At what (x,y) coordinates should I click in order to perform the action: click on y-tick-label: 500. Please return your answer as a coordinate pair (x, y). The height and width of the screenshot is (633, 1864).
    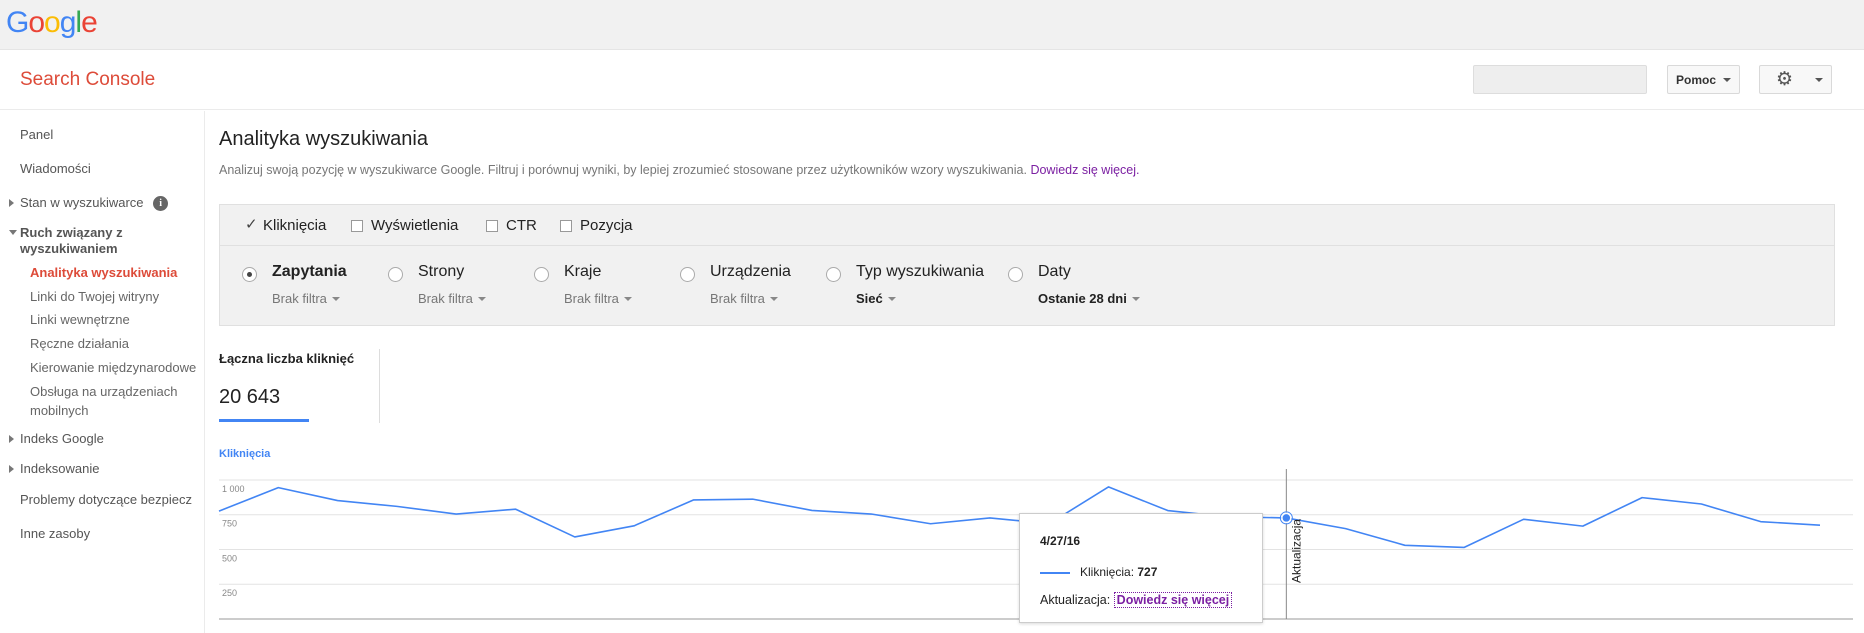
    Looking at the image, I should click on (229, 558).